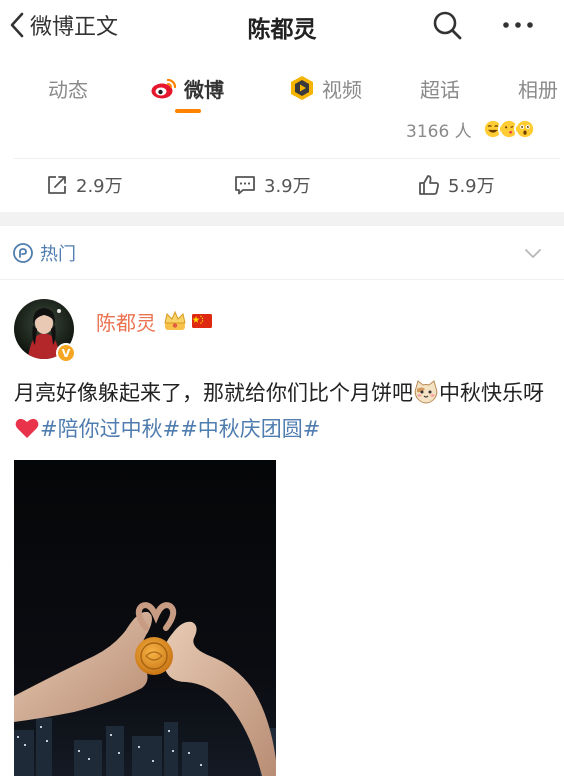  Describe the element at coordinates (23, 253) in the screenshot. I see `hot-icon` at that location.